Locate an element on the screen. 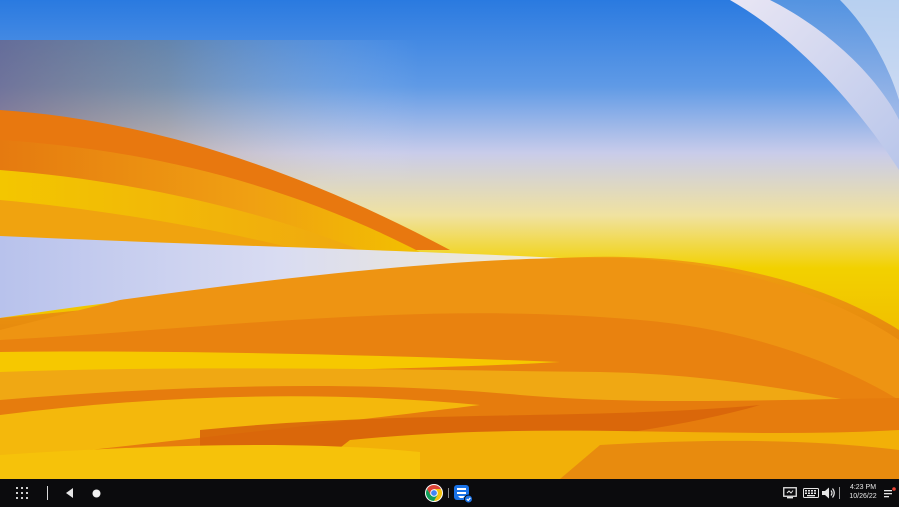 This screenshot has height=507, width=899. chrome-app-button is located at coordinates (434, 493).